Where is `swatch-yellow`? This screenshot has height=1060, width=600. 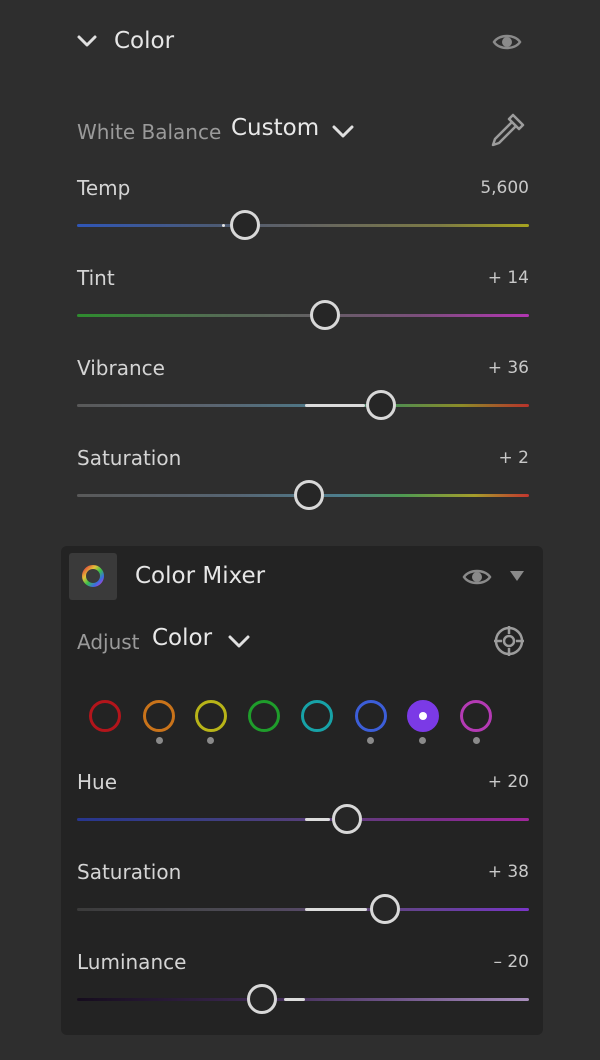
swatch-yellow is located at coordinates (211, 716).